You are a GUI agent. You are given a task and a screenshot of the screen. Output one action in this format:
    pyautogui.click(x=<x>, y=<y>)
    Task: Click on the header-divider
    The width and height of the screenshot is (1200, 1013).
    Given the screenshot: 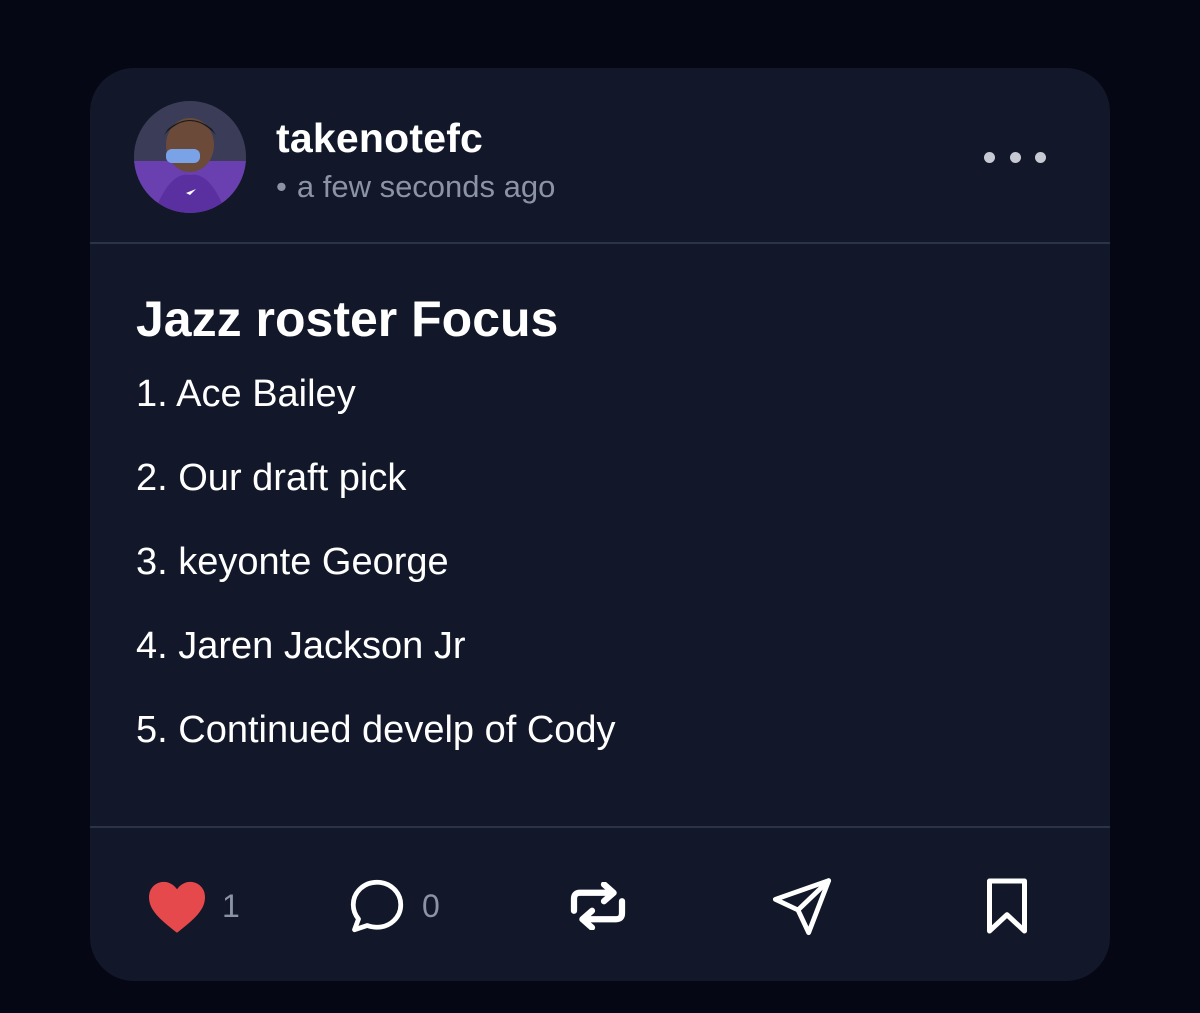 What is the action you would take?
    pyautogui.click(x=600, y=243)
    